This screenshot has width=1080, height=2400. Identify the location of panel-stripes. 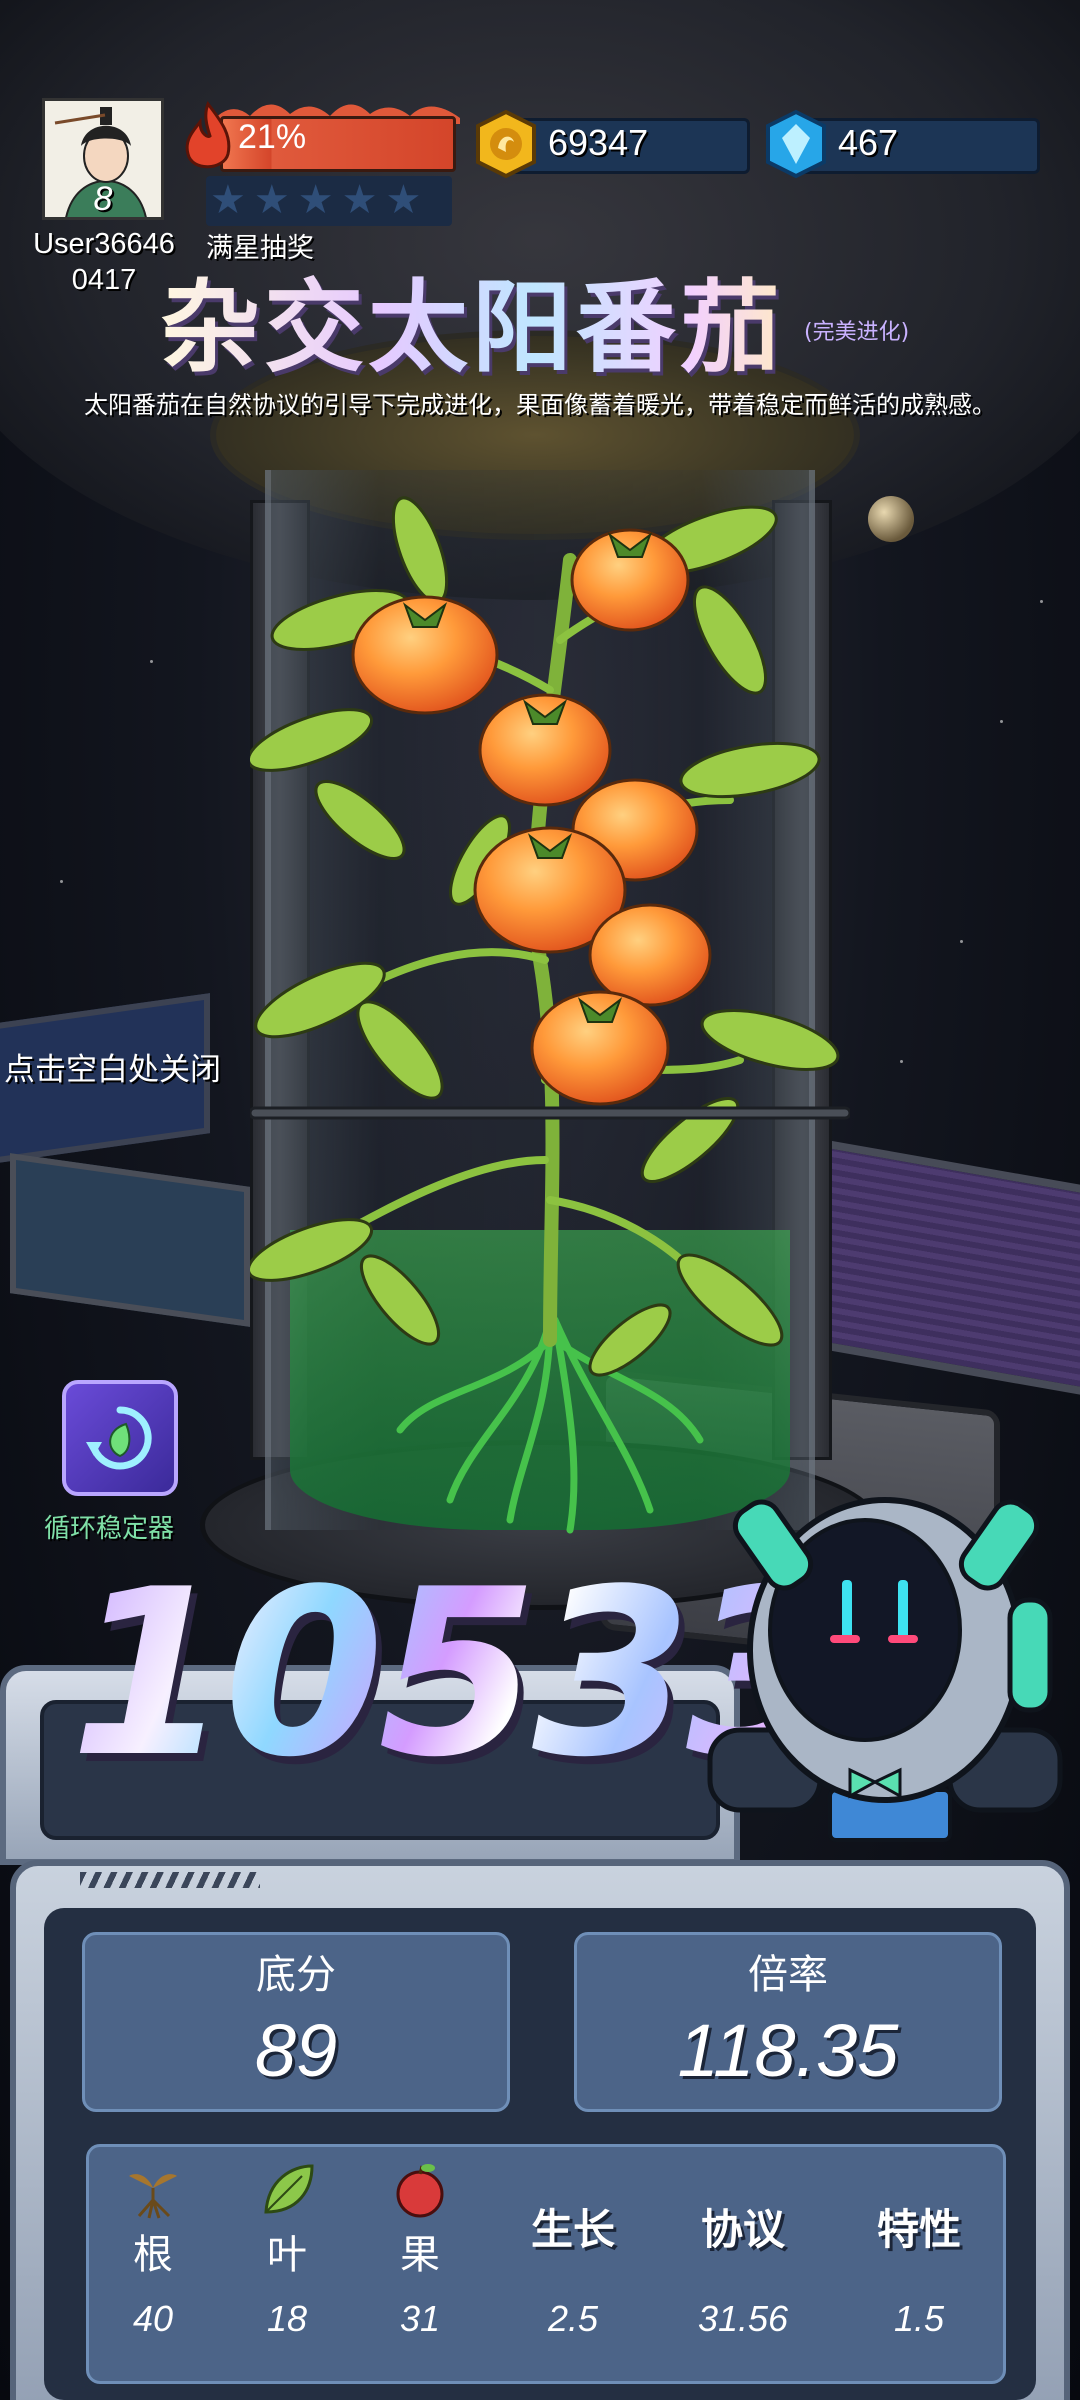
(170, 1880).